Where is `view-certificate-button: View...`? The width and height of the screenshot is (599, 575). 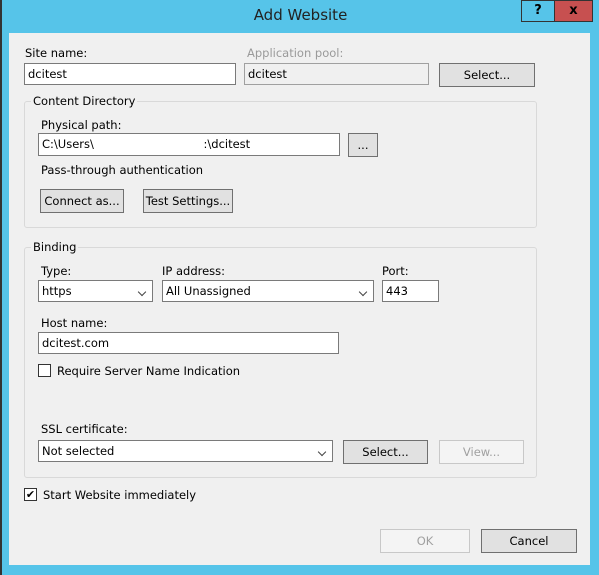 view-certificate-button: View... is located at coordinates (481, 452).